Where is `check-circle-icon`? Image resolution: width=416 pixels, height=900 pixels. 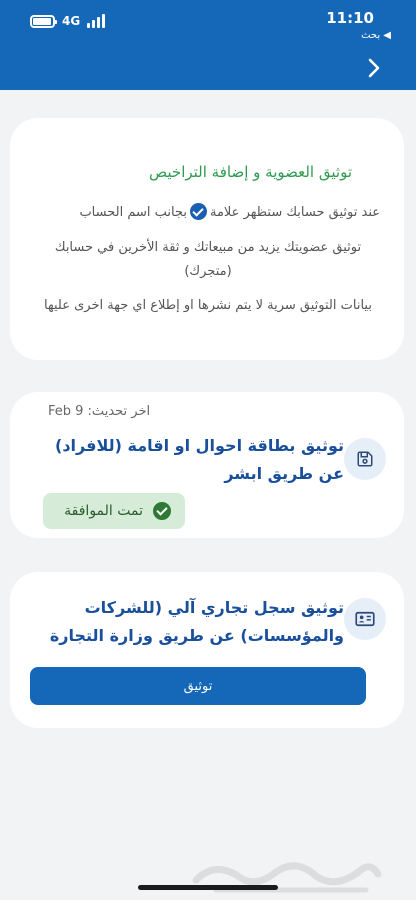 check-circle-icon is located at coordinates (162, 511).